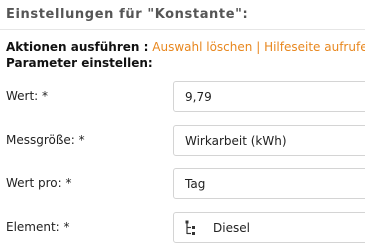 This screenshot has width=365, height=245. What do you see at coordinates (27, 96) in the screenshot?
I see `value-label: Wert: *` at bounding box center [27, 96].